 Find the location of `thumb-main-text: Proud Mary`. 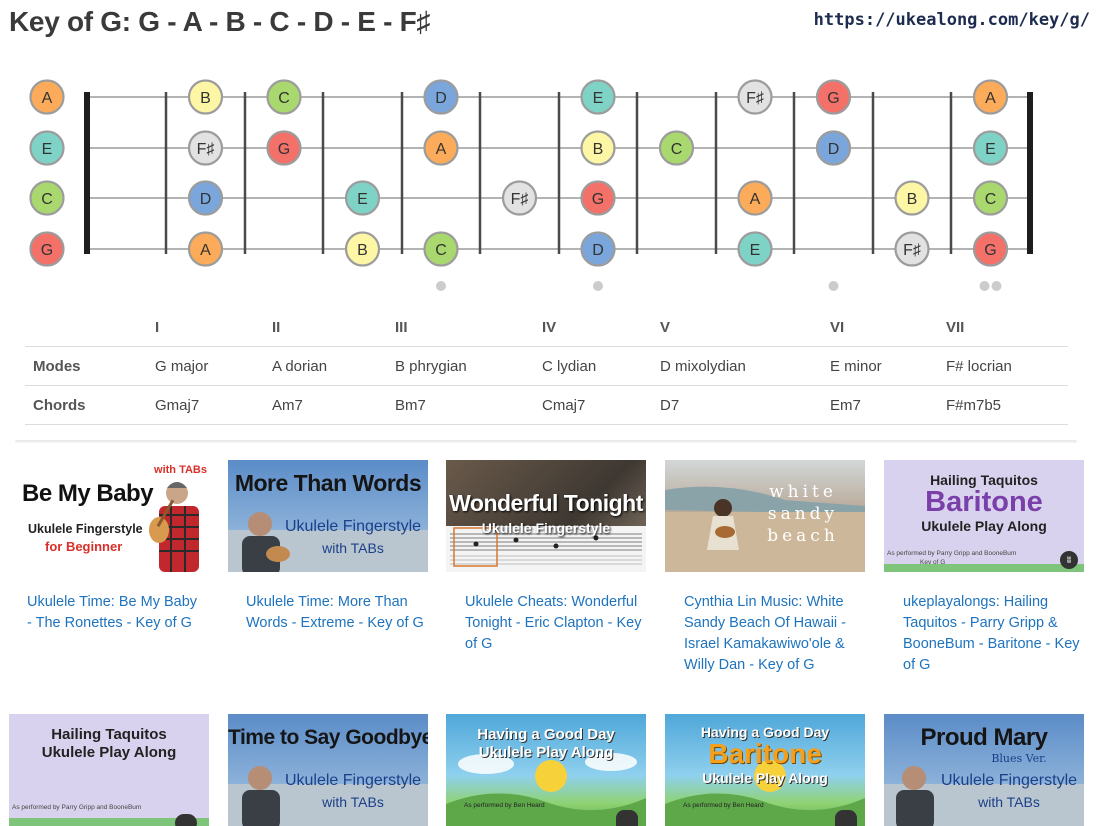

thumb-main-text: Proud Mary is located at coordinates (984, 737).